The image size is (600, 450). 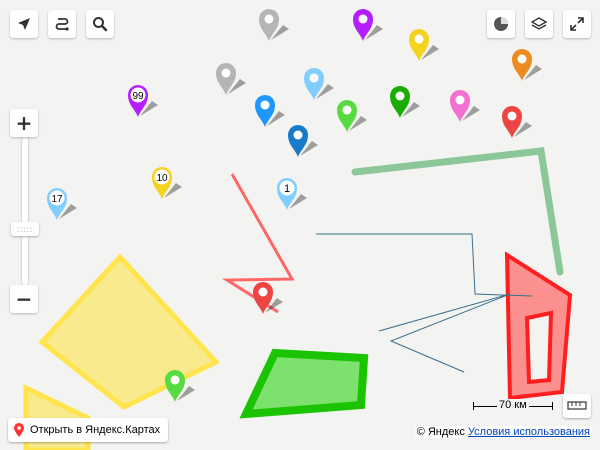 I want to click on green-polygon, so click(x=304, y=383).